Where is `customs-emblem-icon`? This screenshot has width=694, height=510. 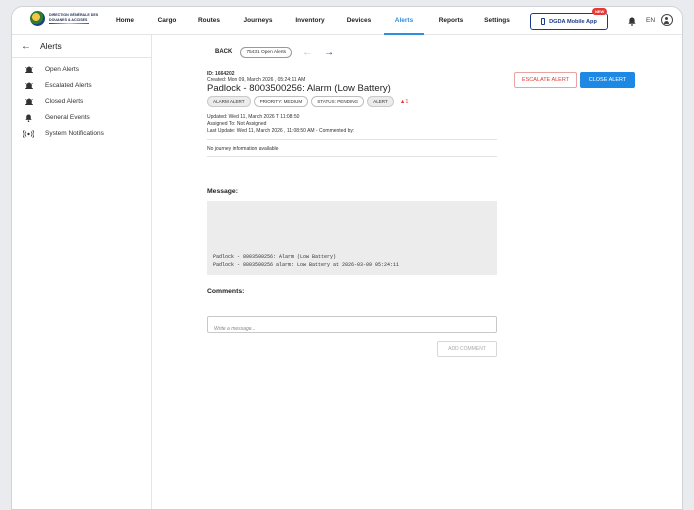
customs-emblem-icon is located at coordinates (37, 18).